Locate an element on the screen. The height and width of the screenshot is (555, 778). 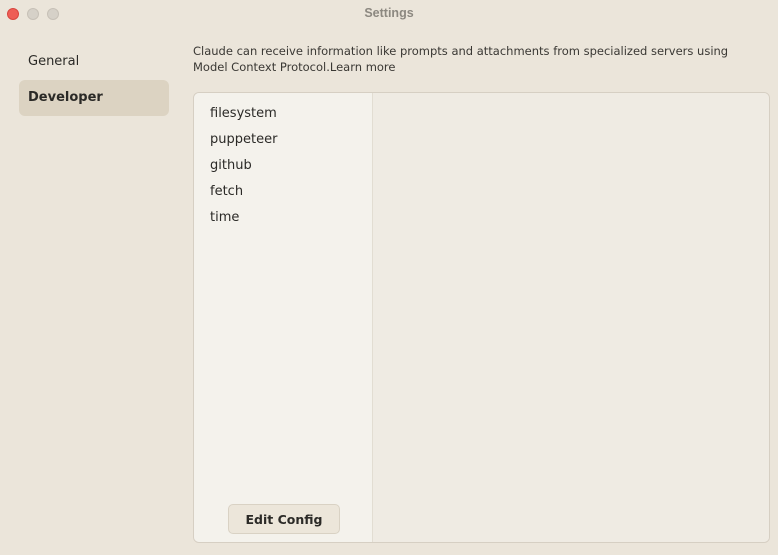
edit-config-button: Edit Config is located at coordinates (284, 519).